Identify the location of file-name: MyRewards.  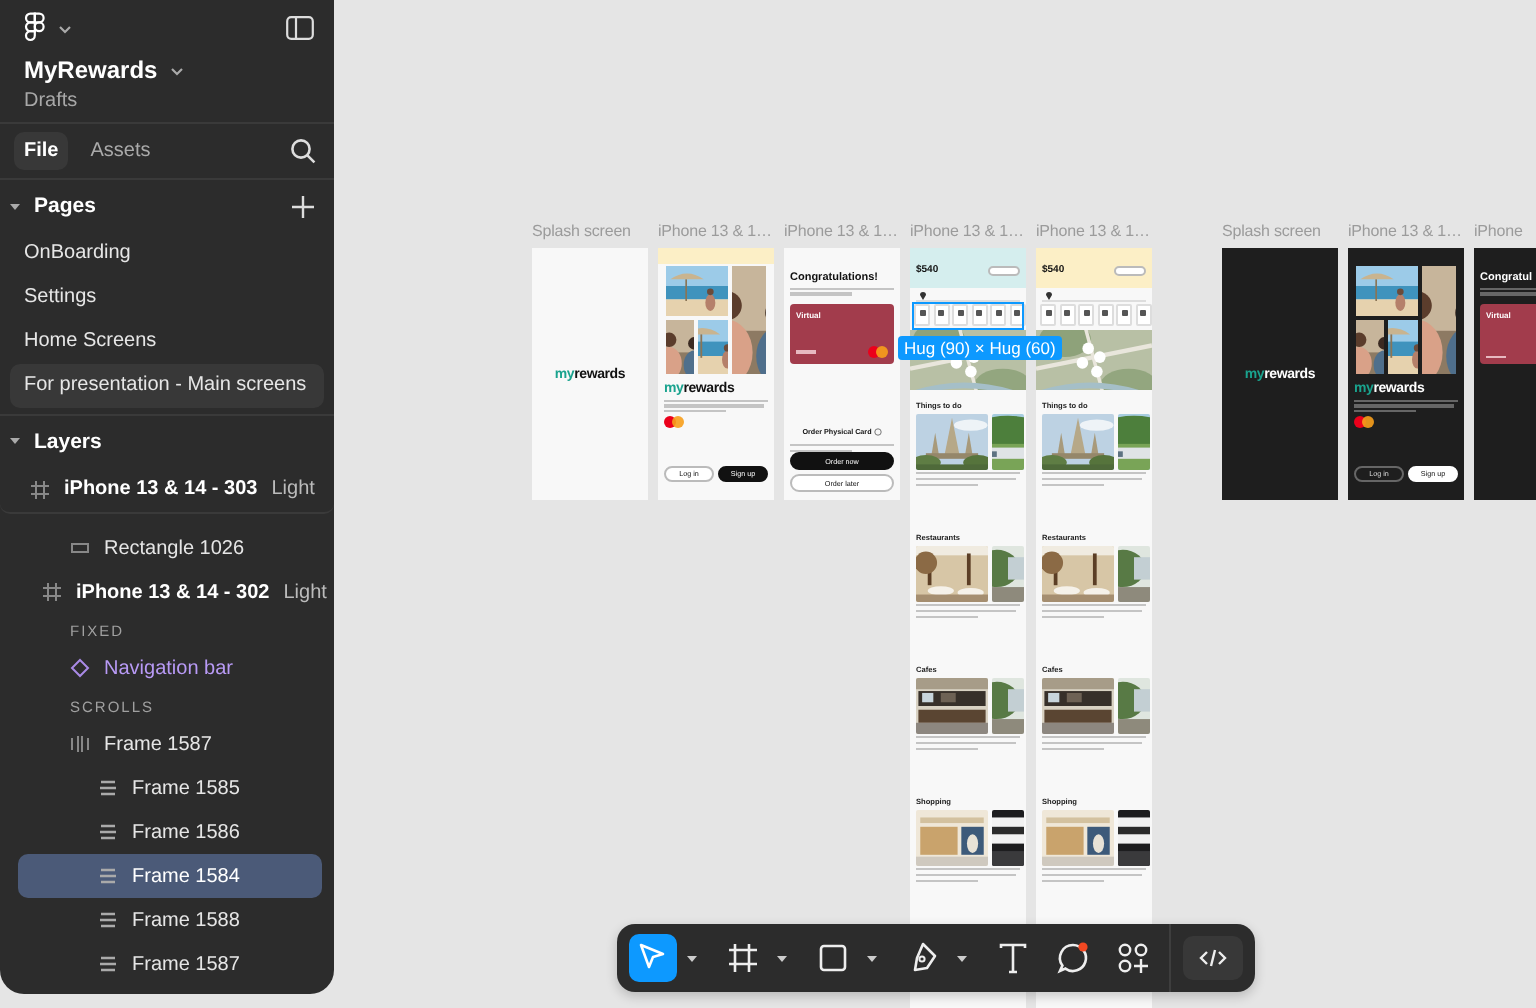
(91, 70).